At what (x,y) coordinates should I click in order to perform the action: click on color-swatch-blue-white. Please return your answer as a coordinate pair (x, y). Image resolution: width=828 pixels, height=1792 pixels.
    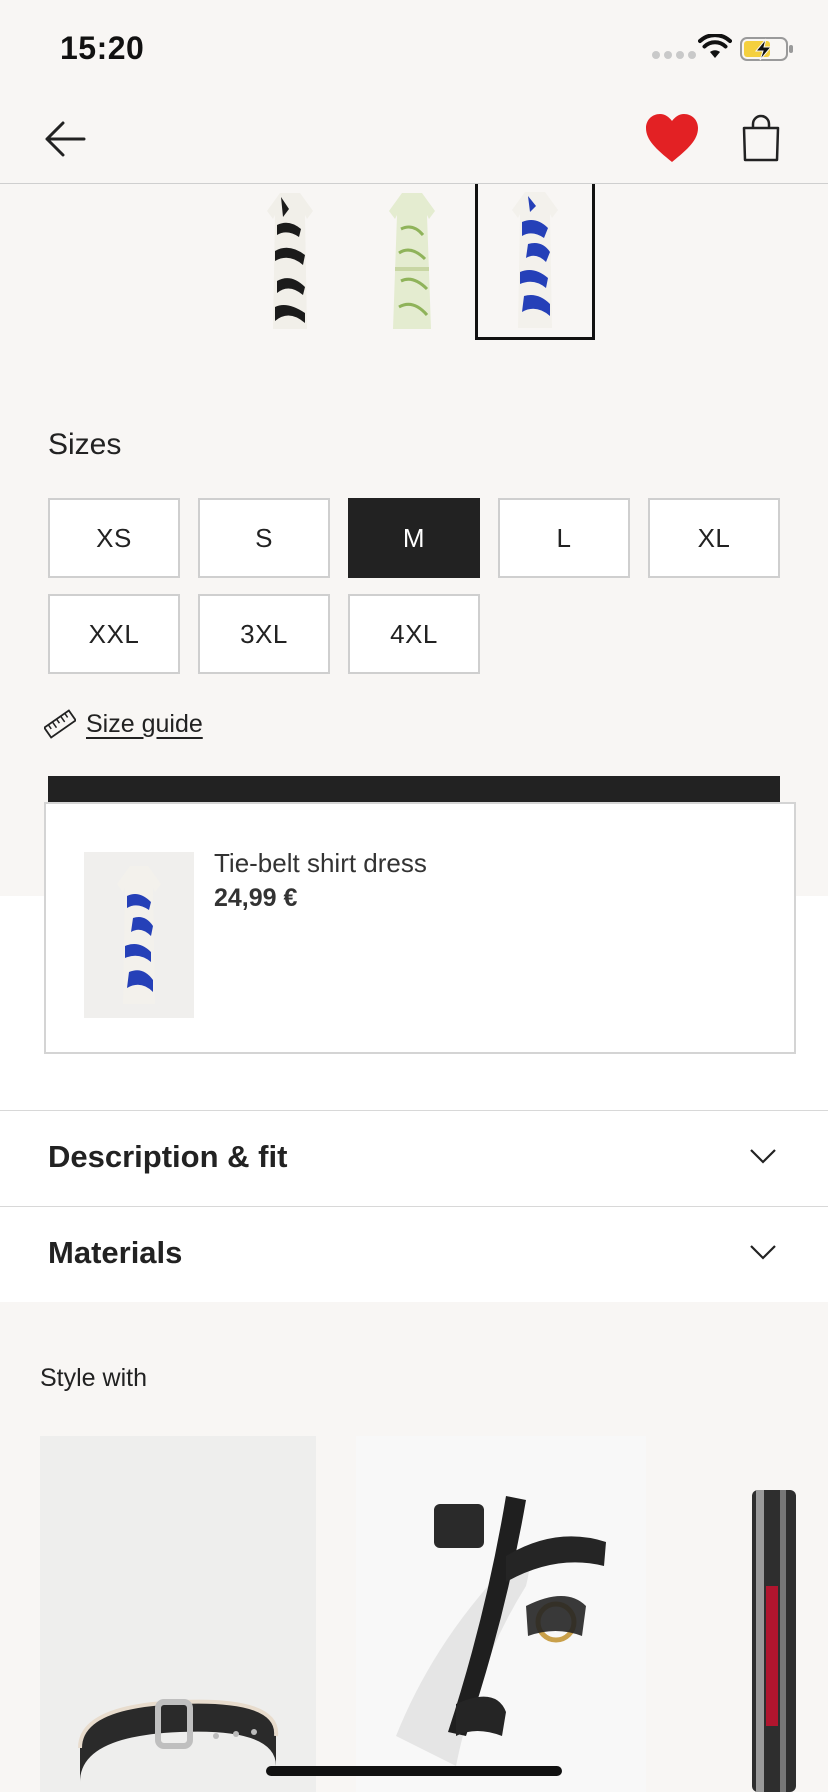
    Looking at the image, I should click on (535, 262).